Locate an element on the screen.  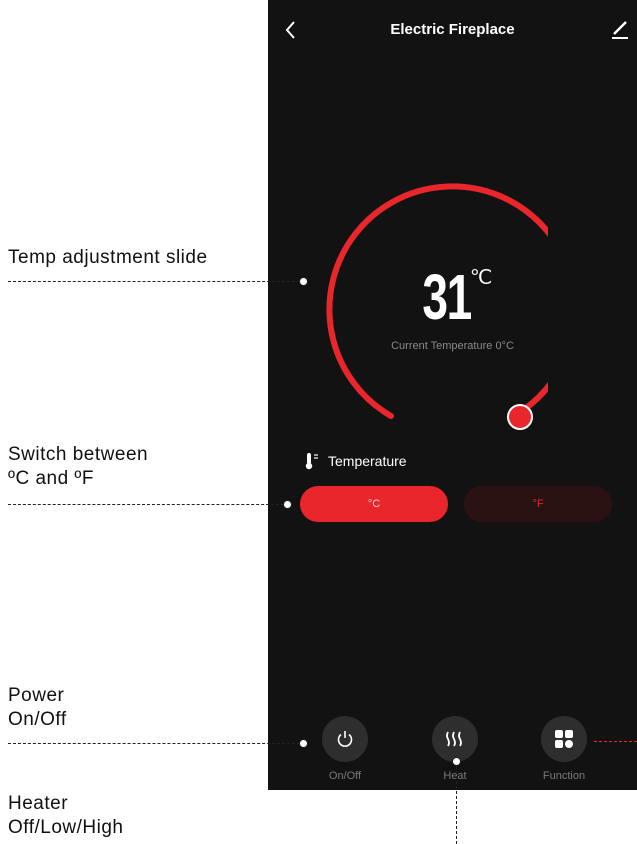
annotation-switch: Switch between ºC and ºF is located at coordinates (78, 467).